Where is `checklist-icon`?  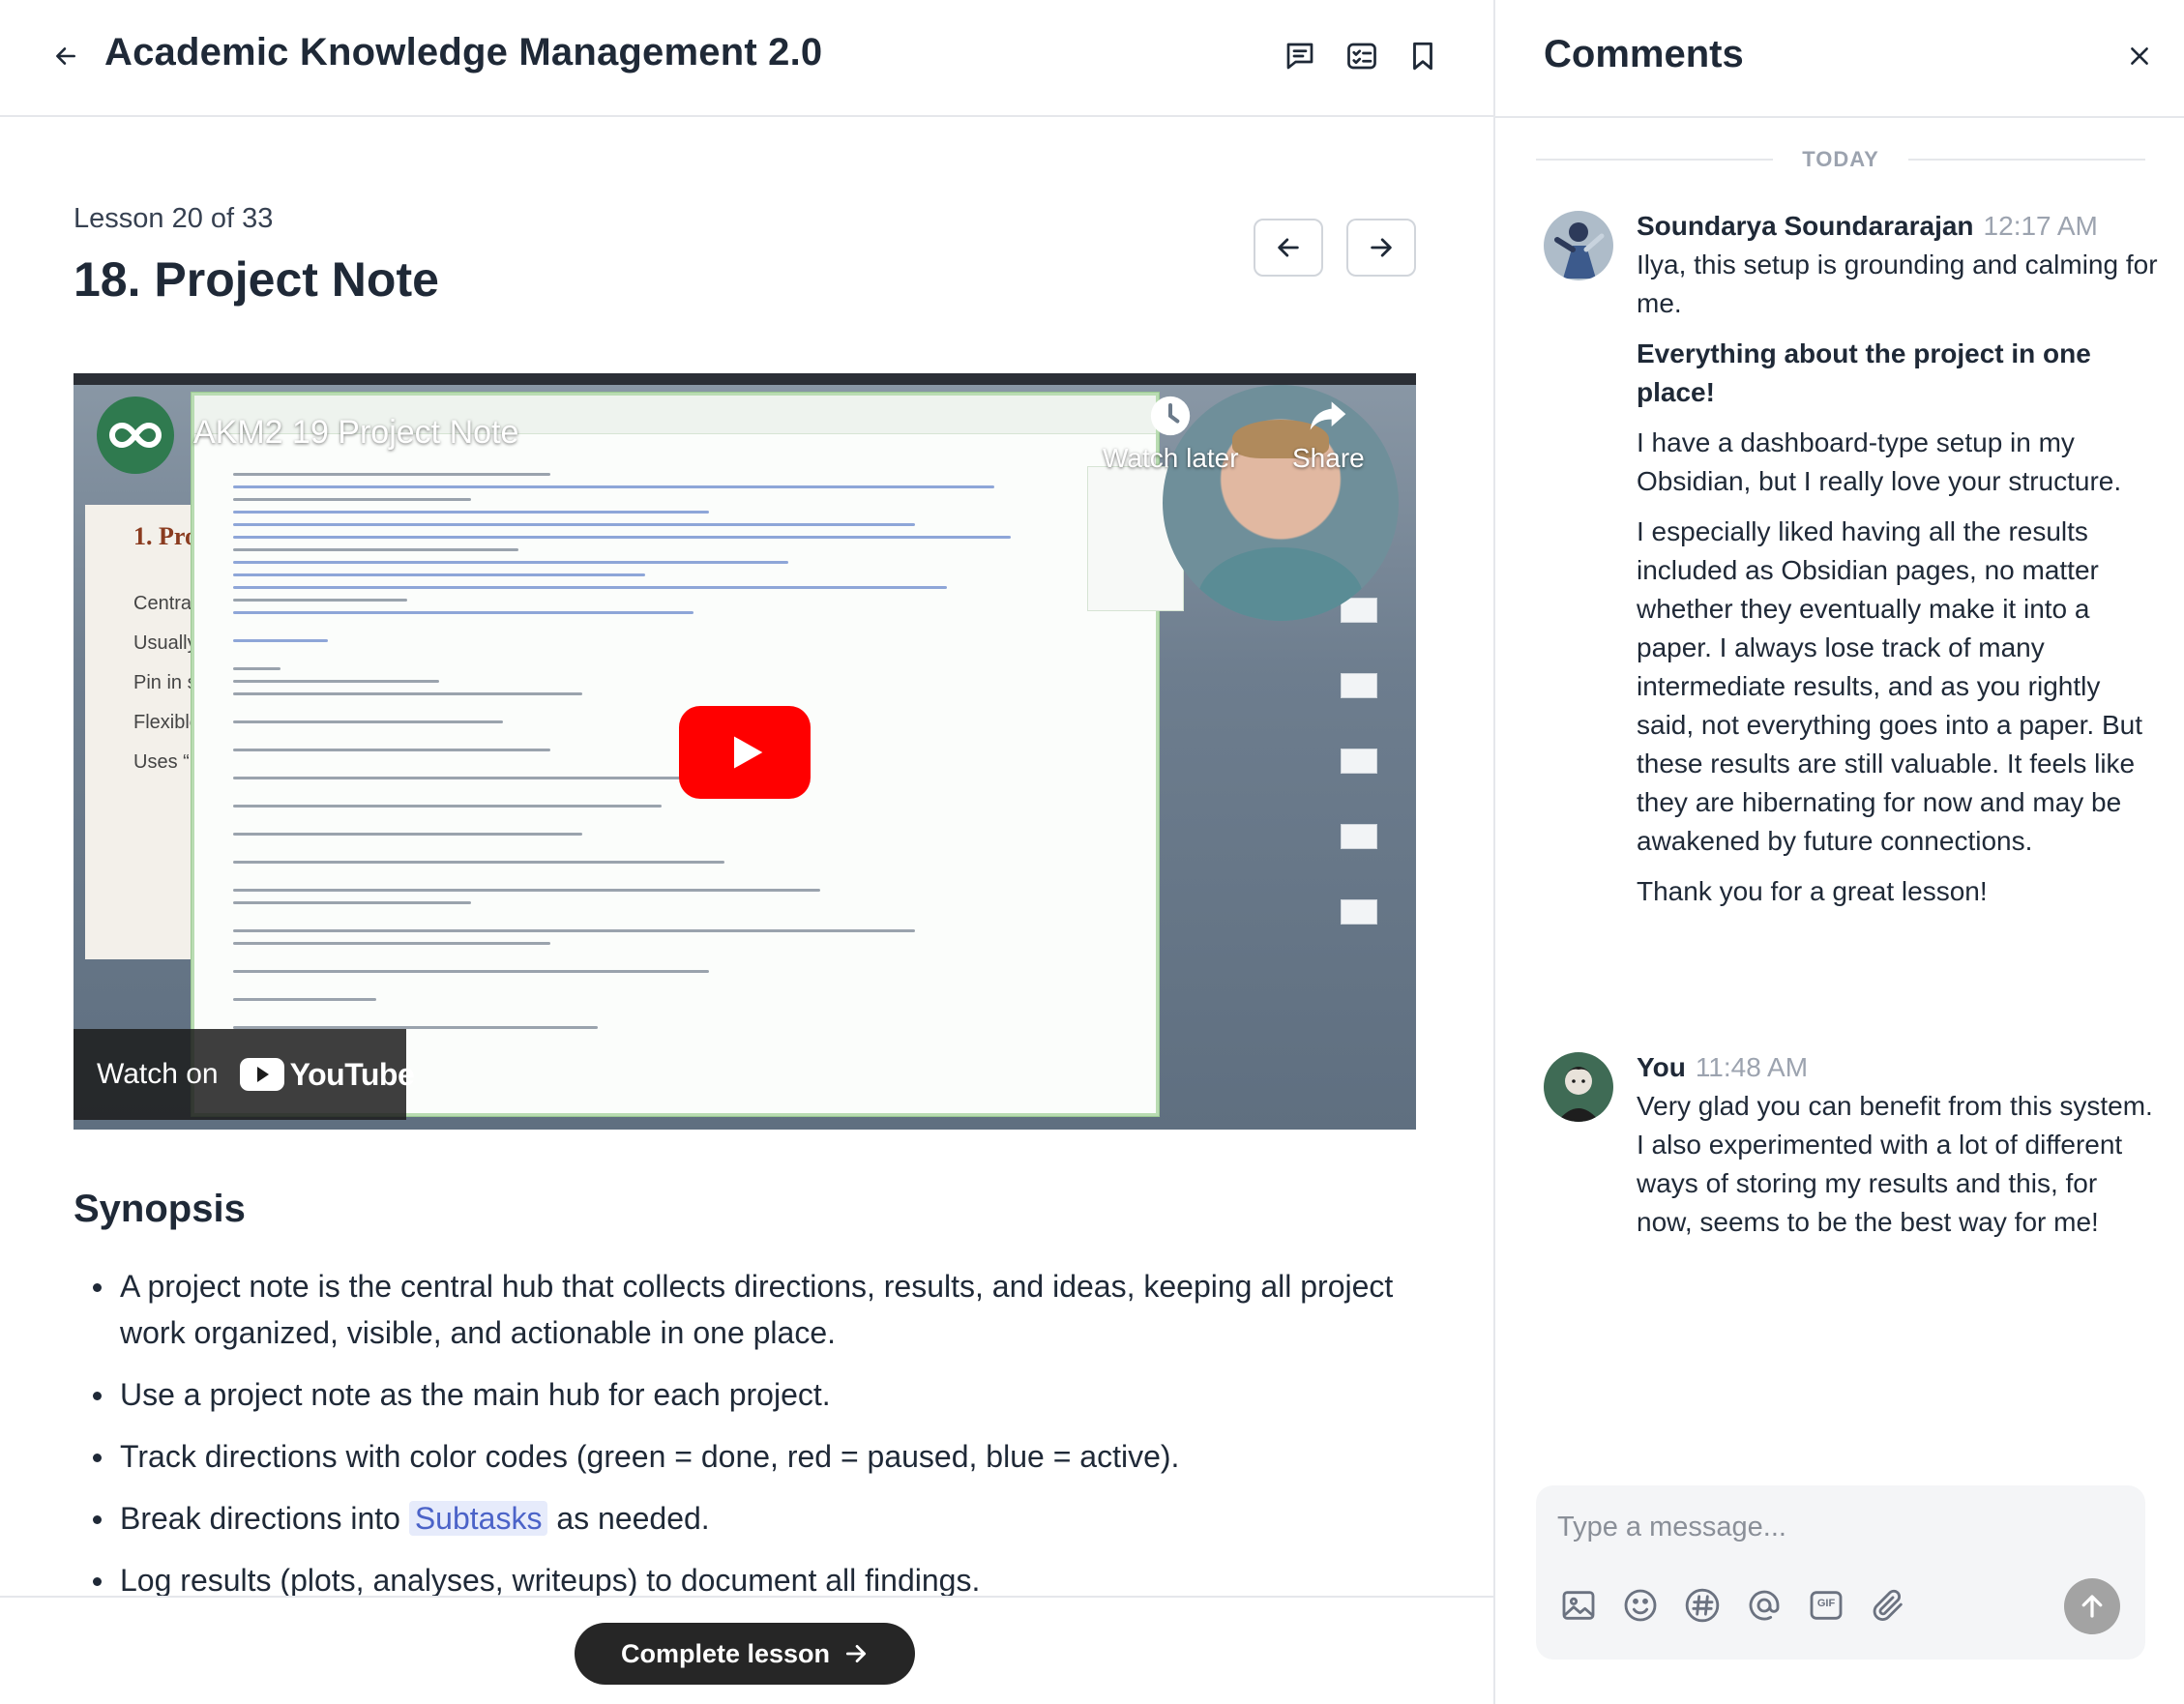
checklist-icon is located at coordinates (1362, 56).